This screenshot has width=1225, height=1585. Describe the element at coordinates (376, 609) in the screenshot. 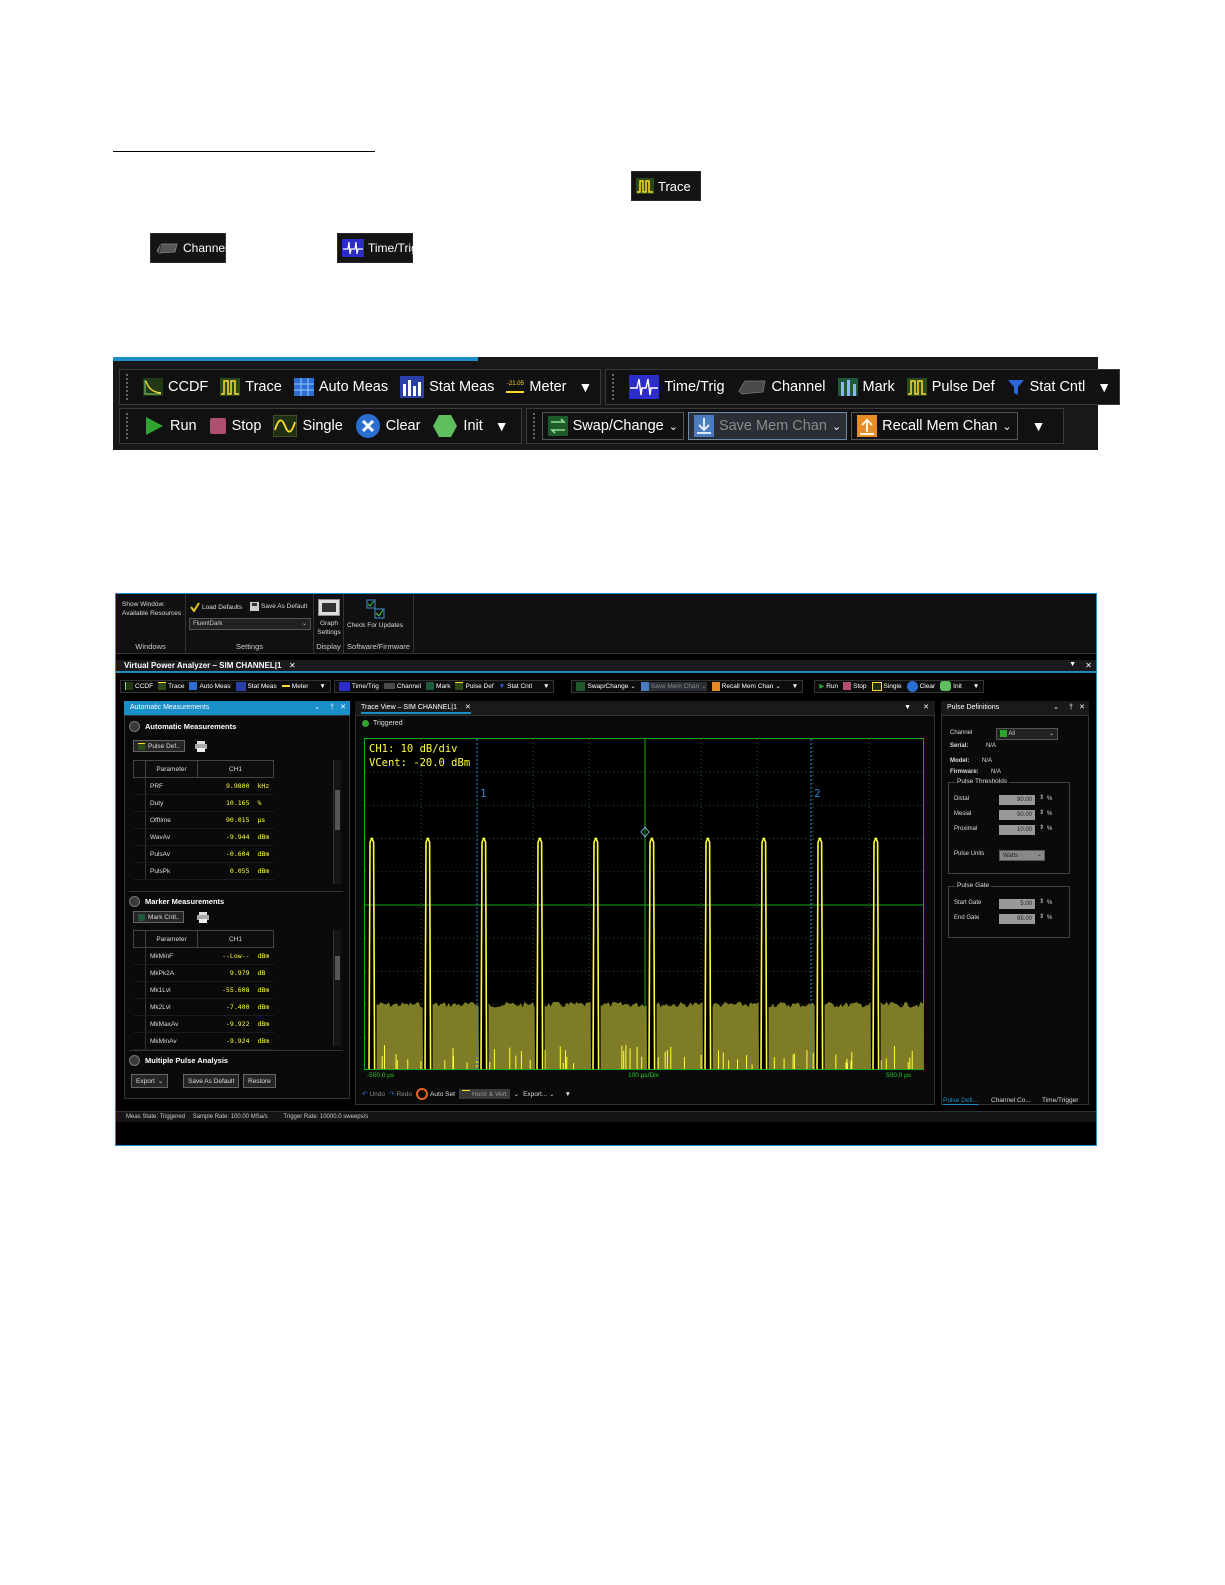

I see `check-updates-icon` at that location.